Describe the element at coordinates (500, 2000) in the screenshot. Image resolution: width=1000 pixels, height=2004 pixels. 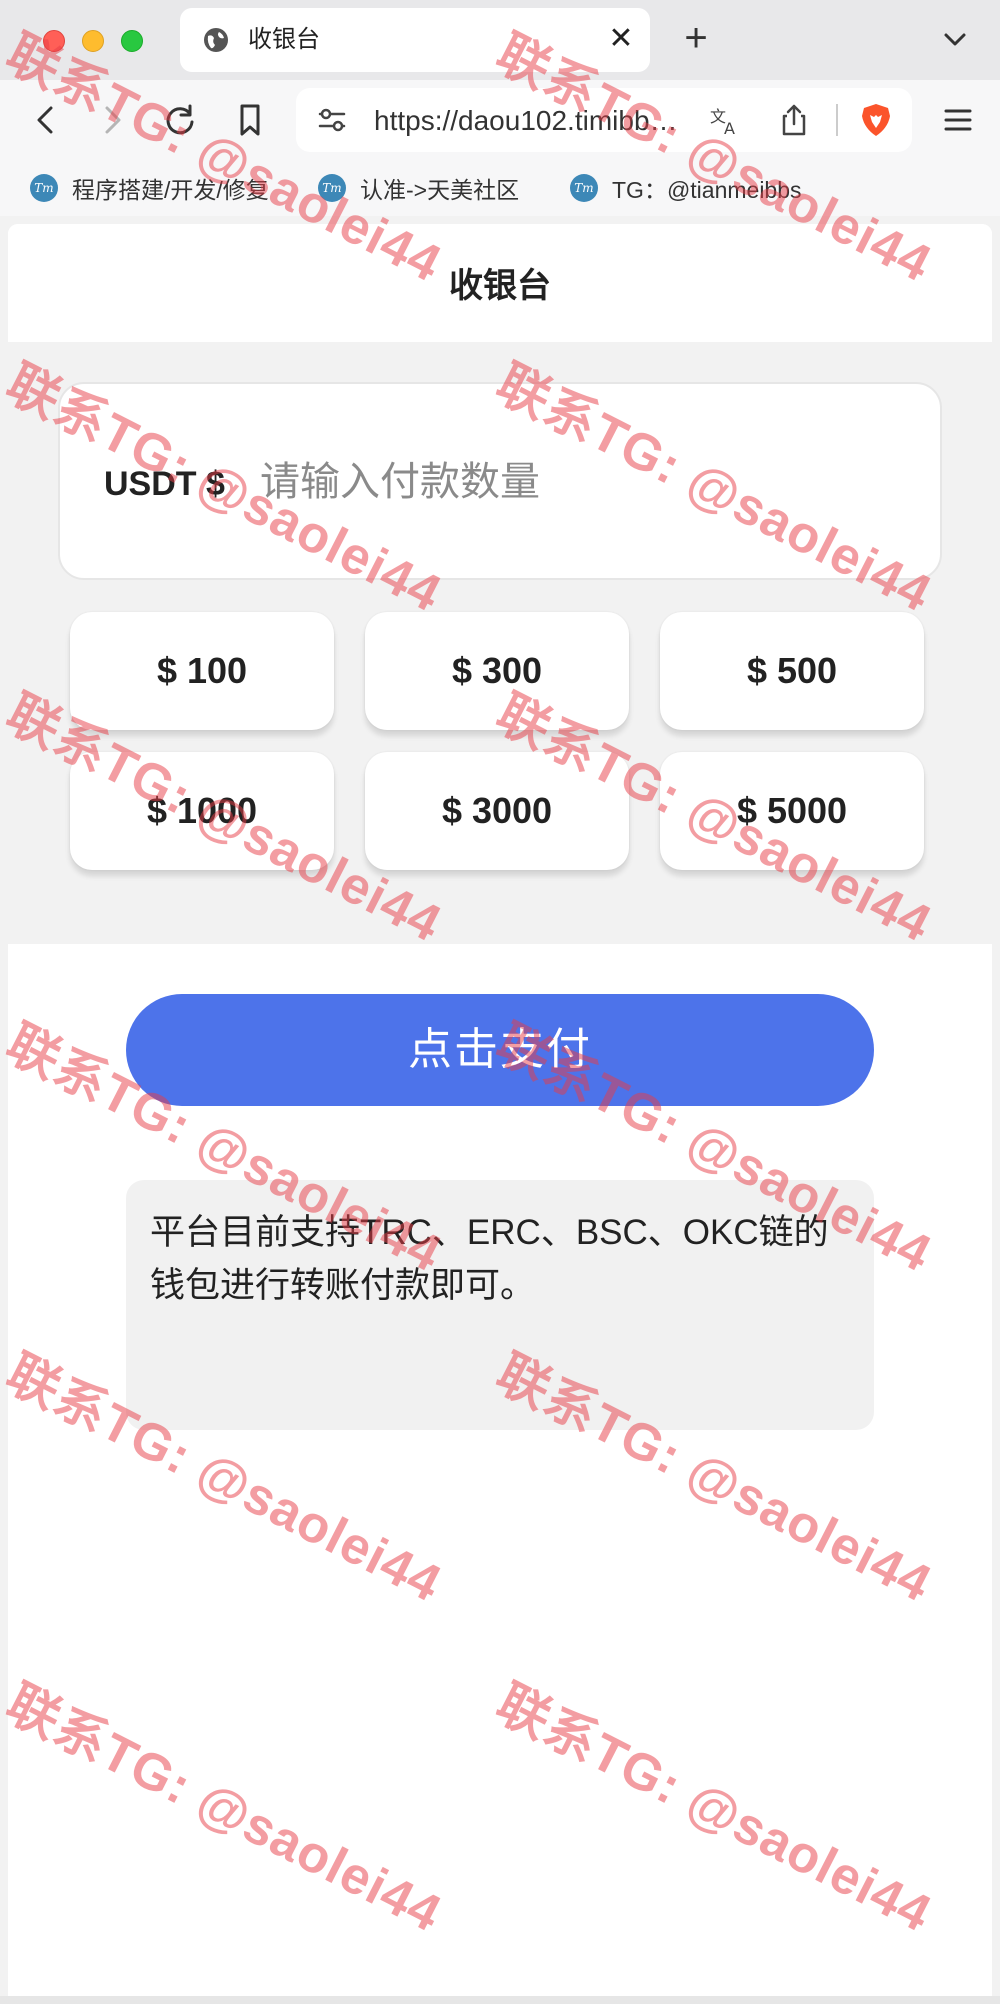
I see `window-bottom-edge` at that location.